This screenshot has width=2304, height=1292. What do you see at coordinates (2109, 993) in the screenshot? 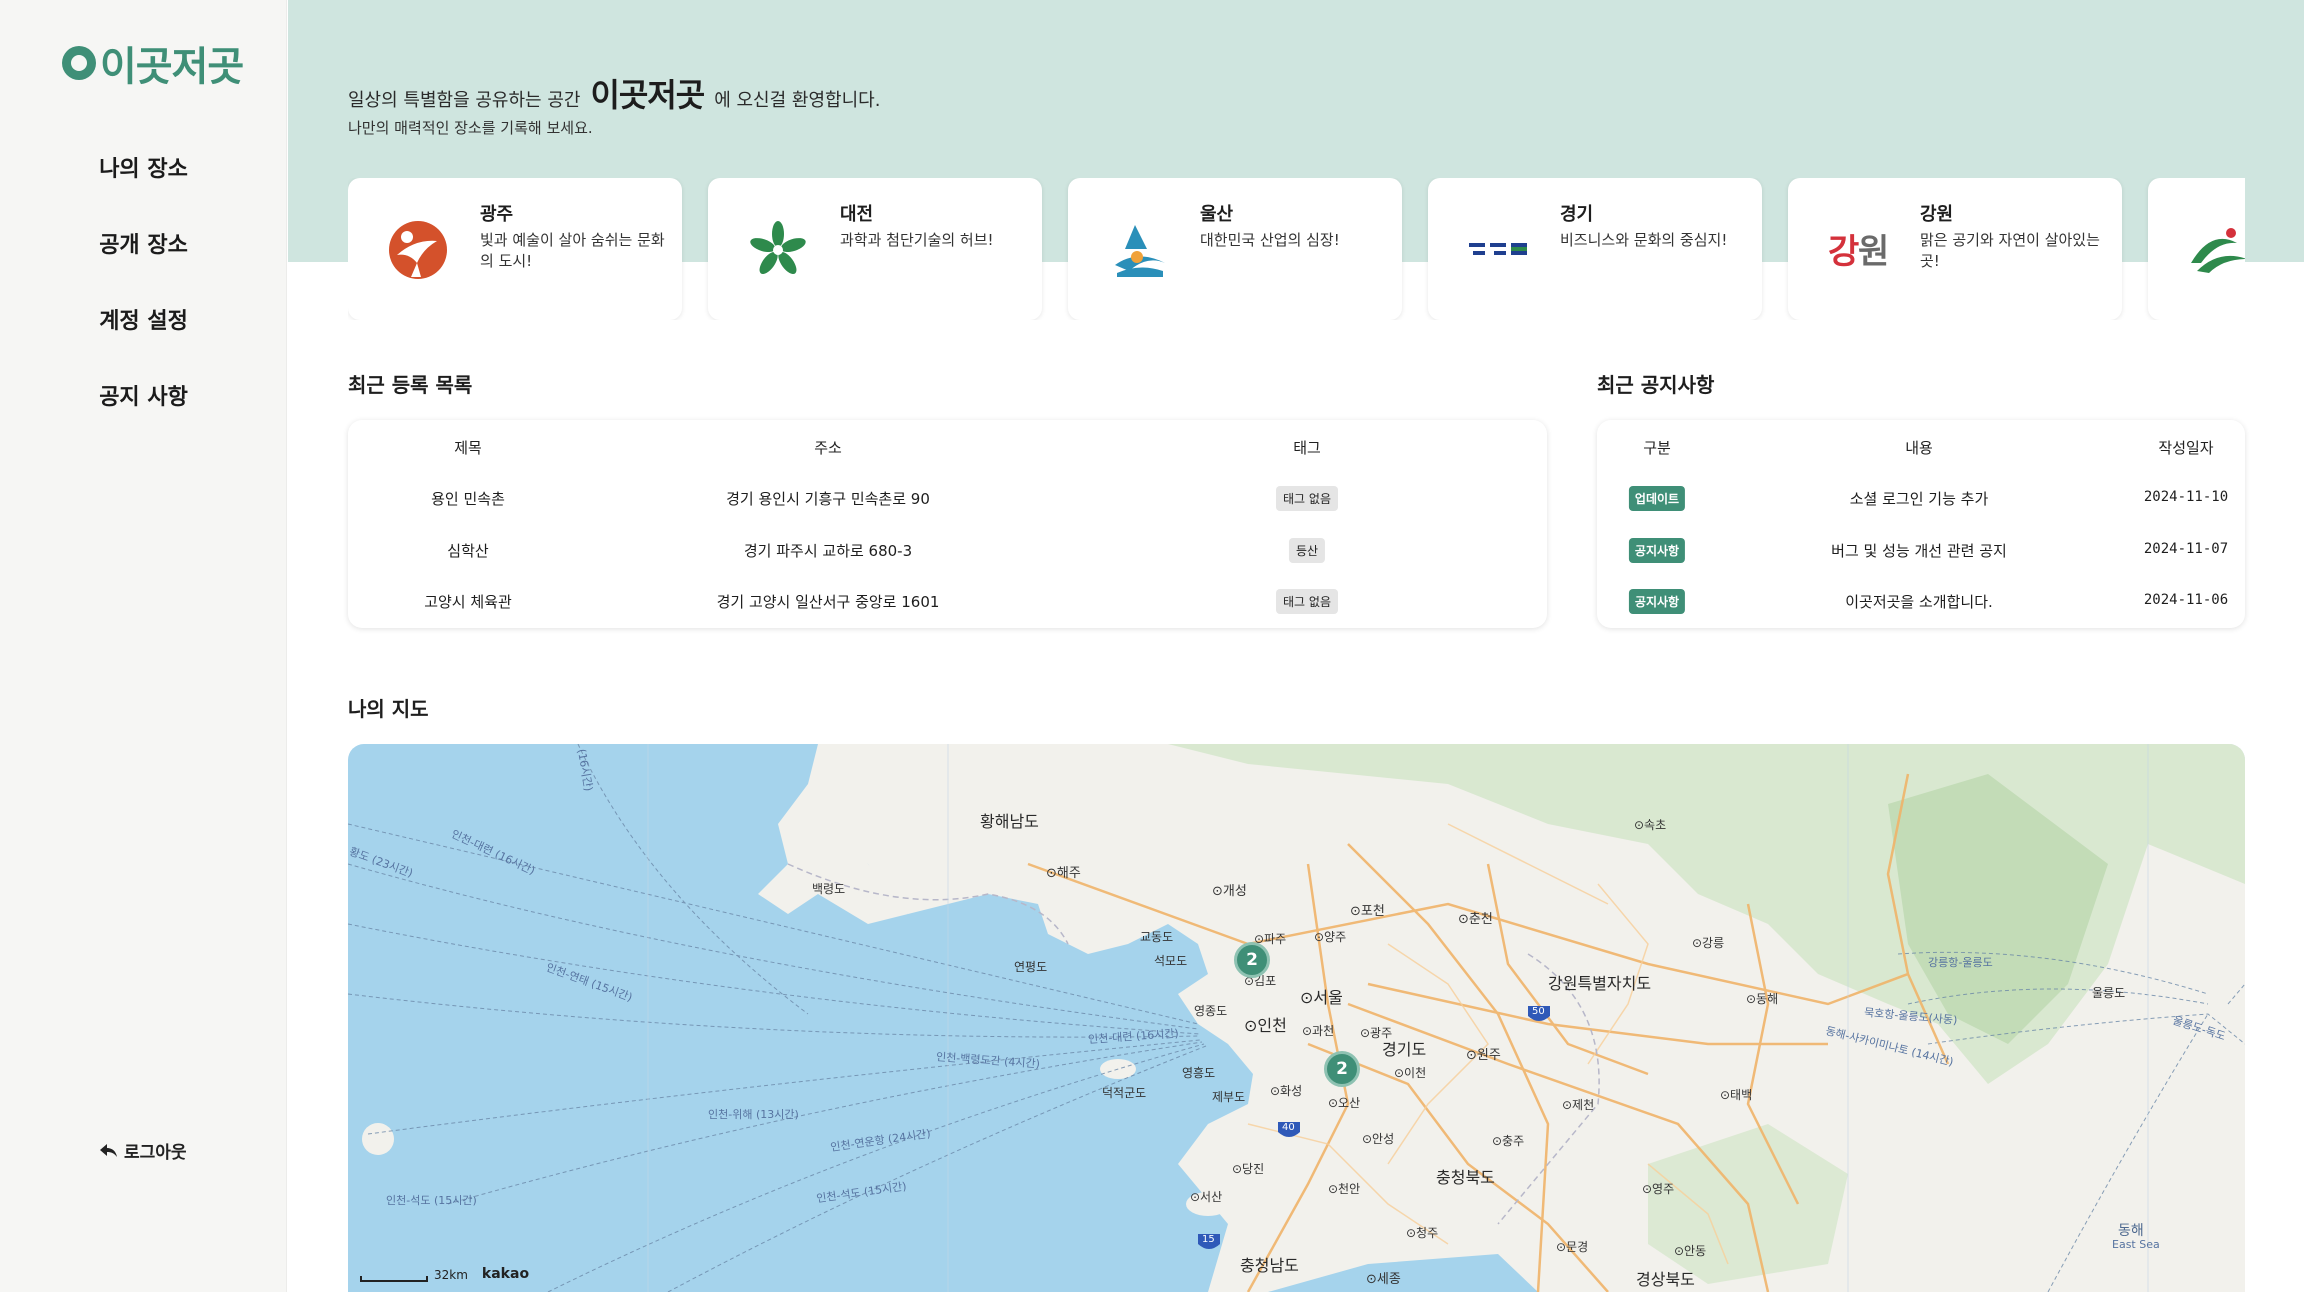
I see `map-label-ulleung: 울릉도` at bounding box center [2109, 993].